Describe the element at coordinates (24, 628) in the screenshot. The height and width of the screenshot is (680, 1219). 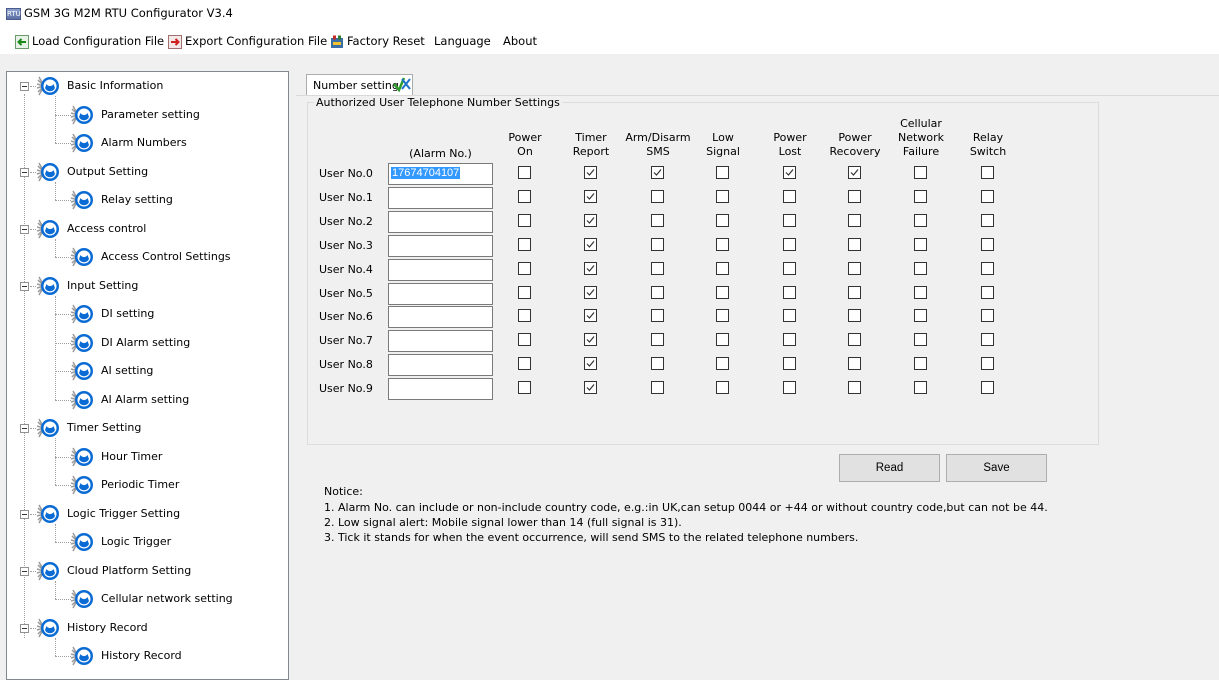
I see `tree-expander-history-record` at that location.